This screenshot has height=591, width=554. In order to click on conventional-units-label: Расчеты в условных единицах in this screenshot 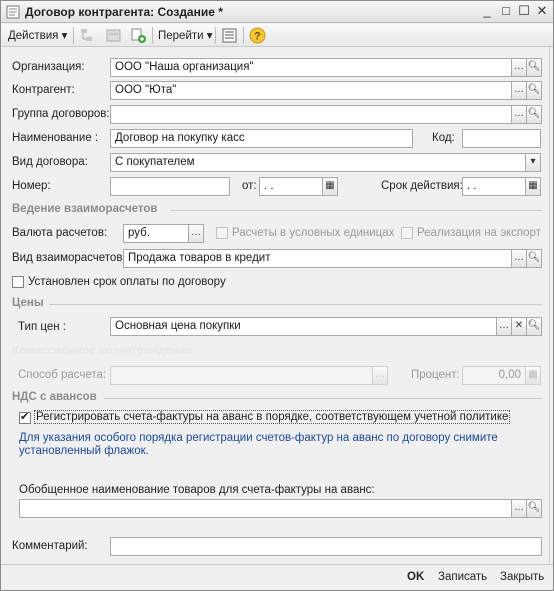, I will do `click(313, 233)`.